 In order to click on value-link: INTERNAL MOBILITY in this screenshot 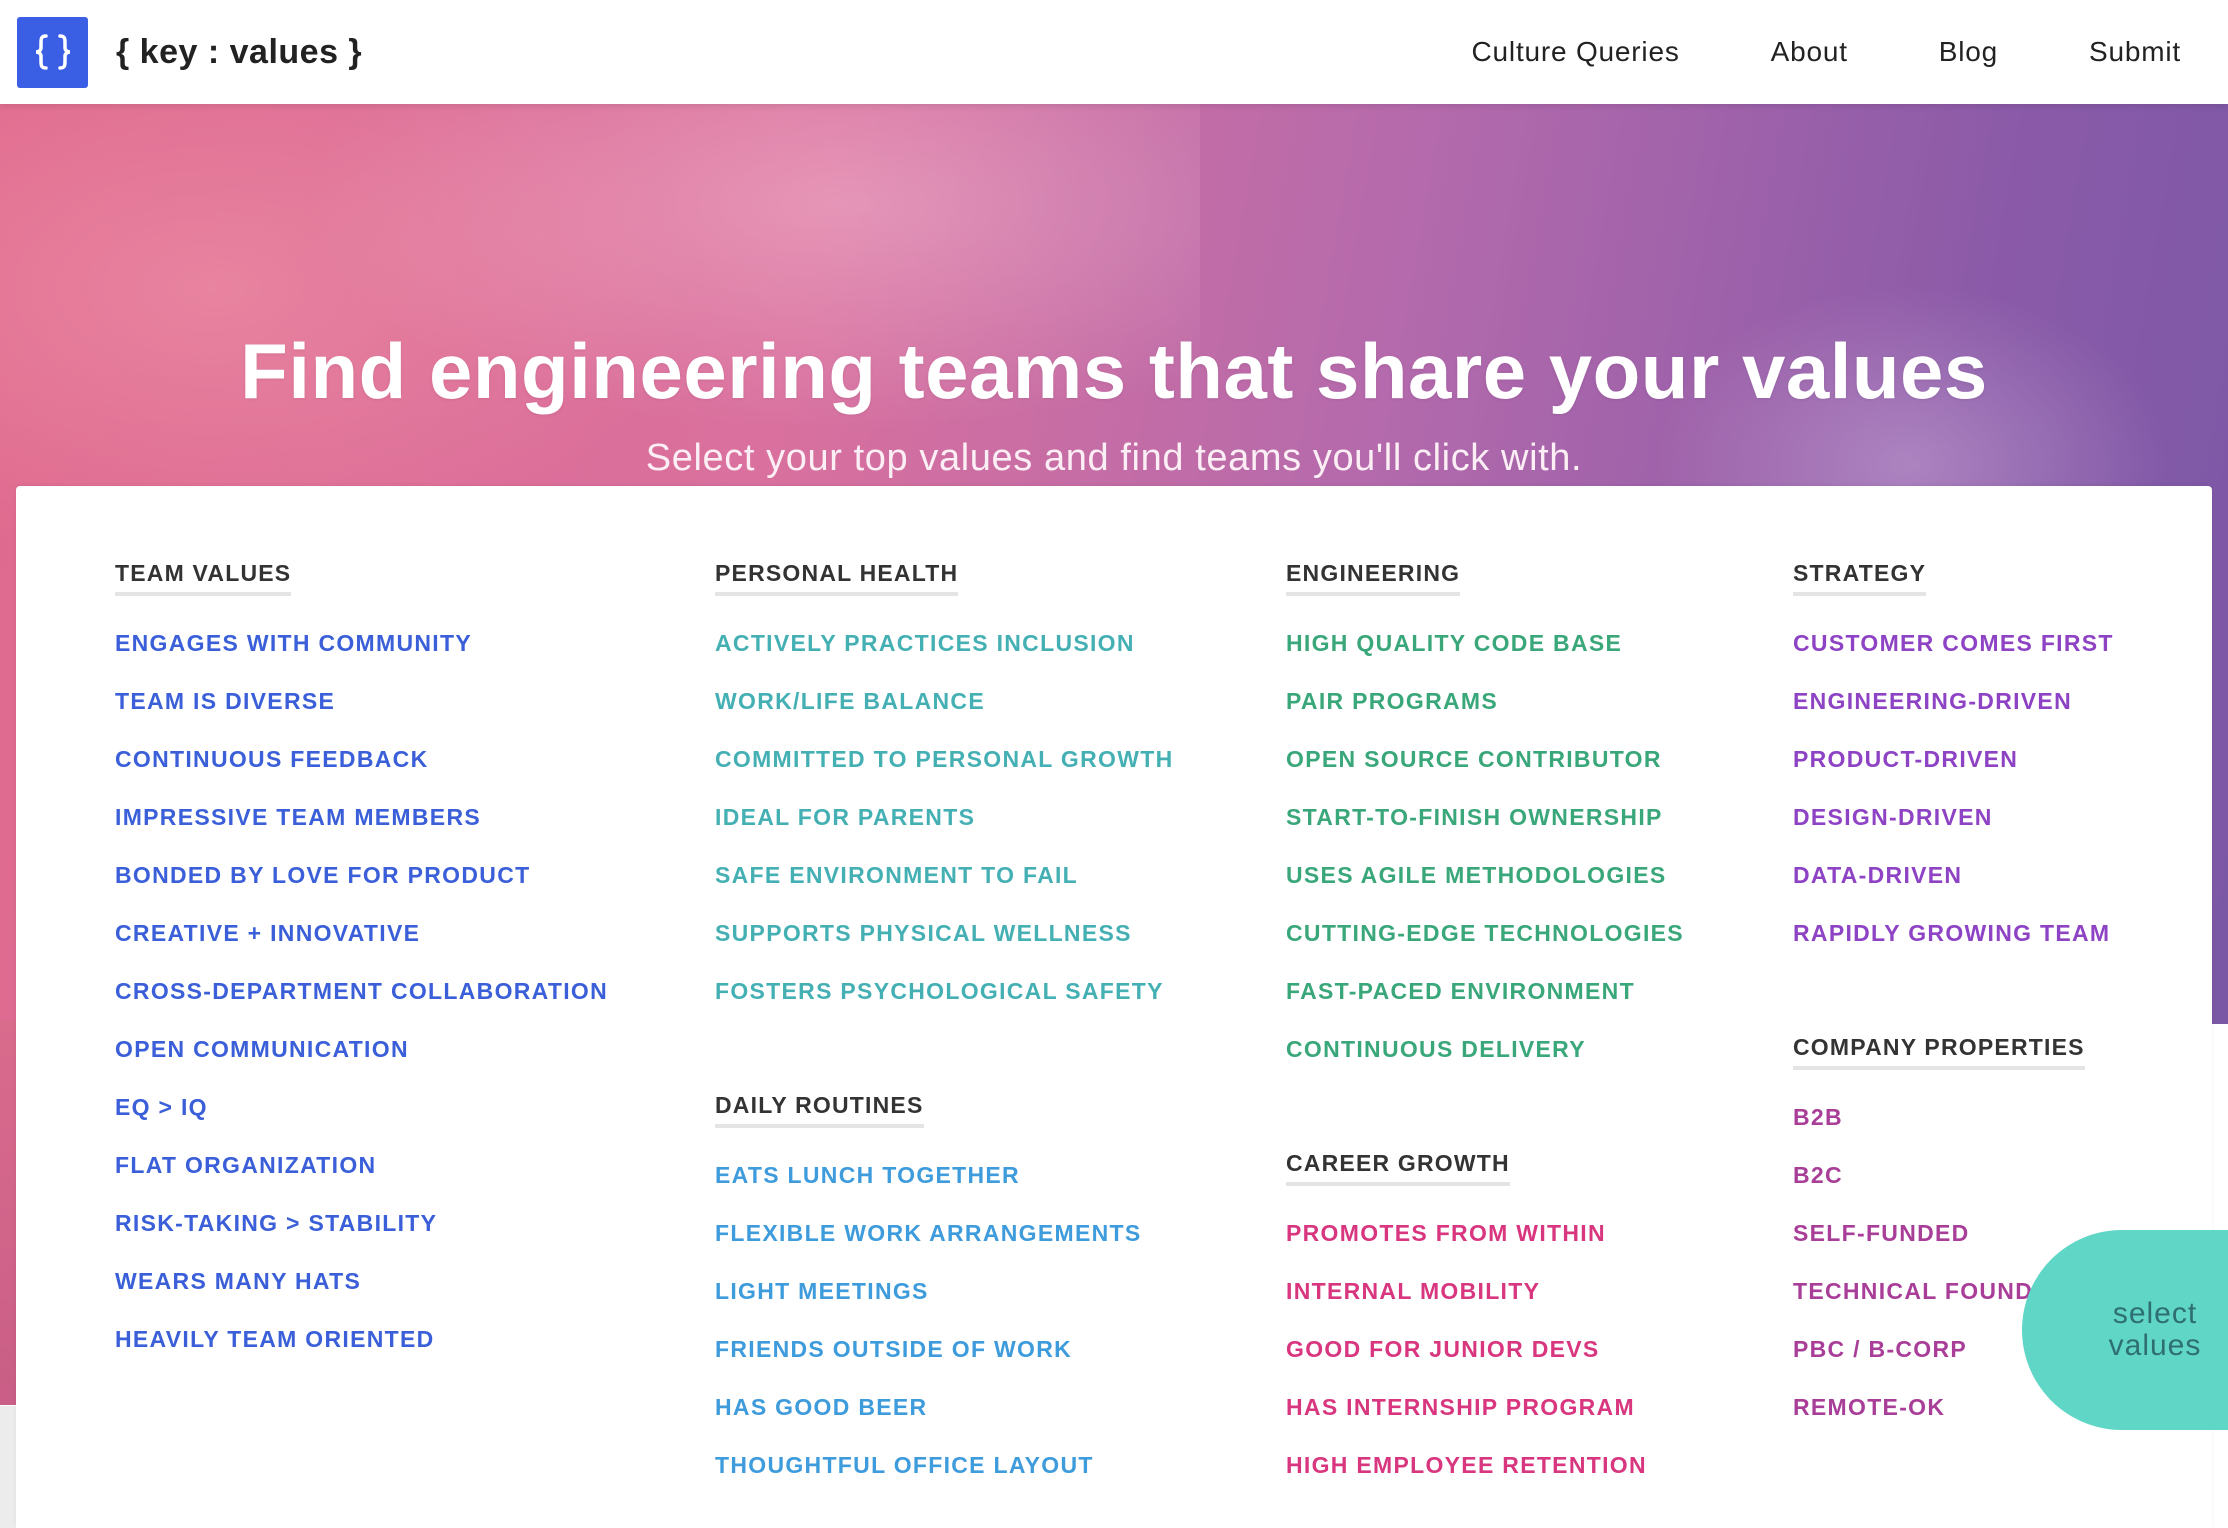, I will do `click(1485, 1291)`.